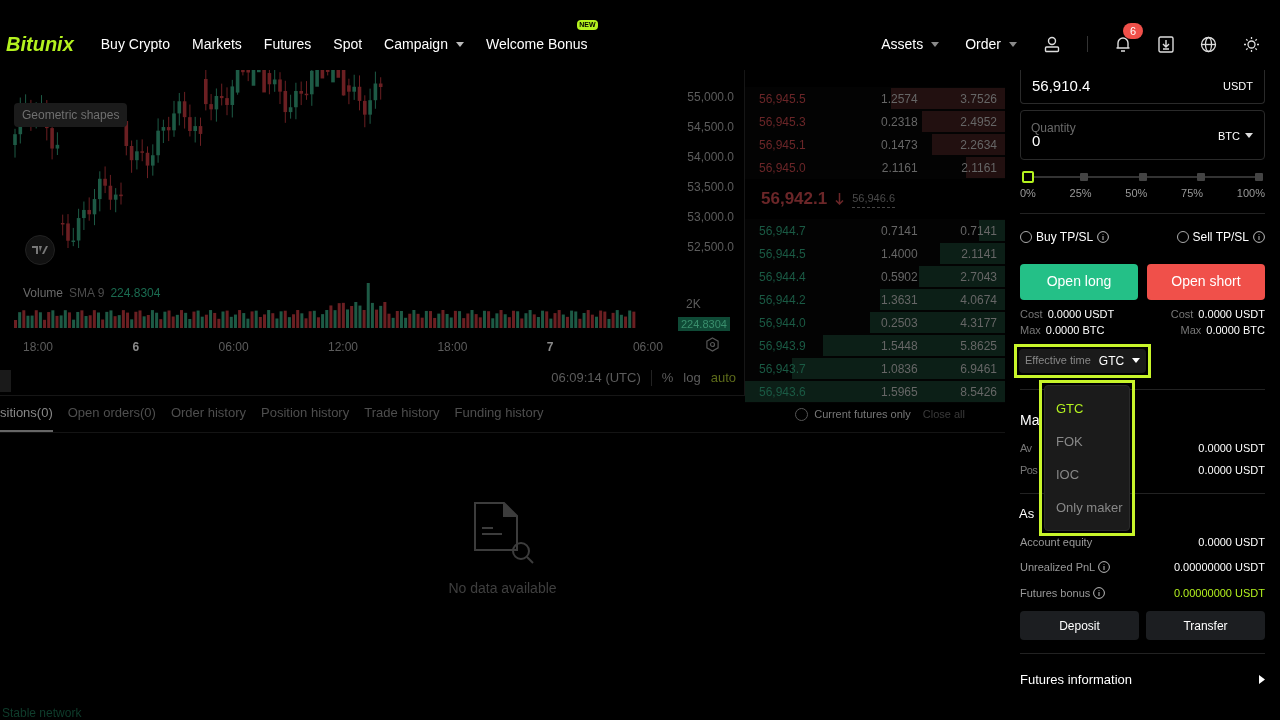 The image size is (1280, 720). Describe the element at coordinates (710, 127) in the screenshot. I see `price-axis-label: 54,500.0` at that location.